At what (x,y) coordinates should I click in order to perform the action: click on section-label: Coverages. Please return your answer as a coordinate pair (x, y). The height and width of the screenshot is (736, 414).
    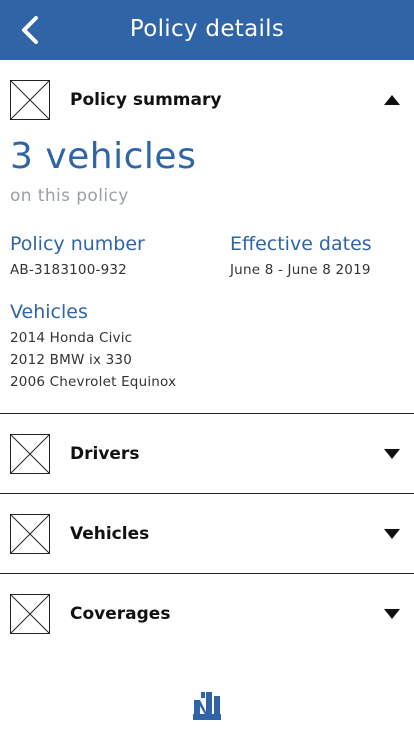
    Looking at the image, I should click on (120, 614).